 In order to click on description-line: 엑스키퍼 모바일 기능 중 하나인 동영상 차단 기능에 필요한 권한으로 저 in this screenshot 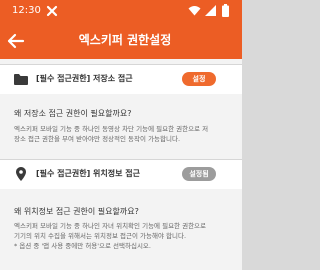, I will do `click(111, 129)`.